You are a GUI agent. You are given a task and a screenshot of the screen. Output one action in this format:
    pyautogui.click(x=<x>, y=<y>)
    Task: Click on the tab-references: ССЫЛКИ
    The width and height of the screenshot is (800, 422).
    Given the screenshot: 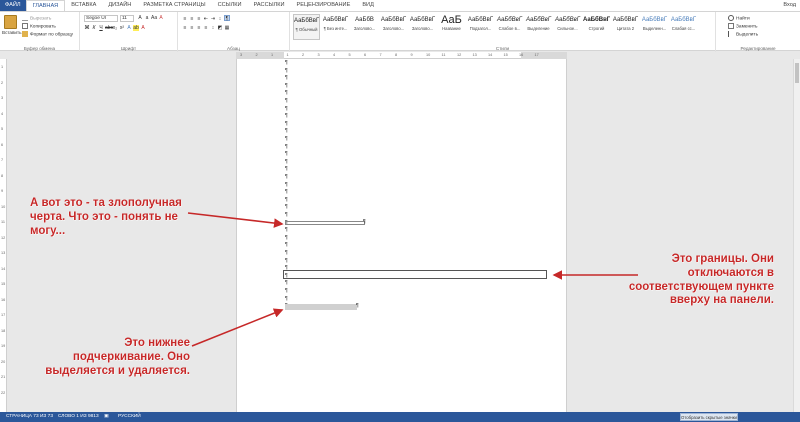 What is the action you would take?
    pyautogui.click(x=230, y=5)
    